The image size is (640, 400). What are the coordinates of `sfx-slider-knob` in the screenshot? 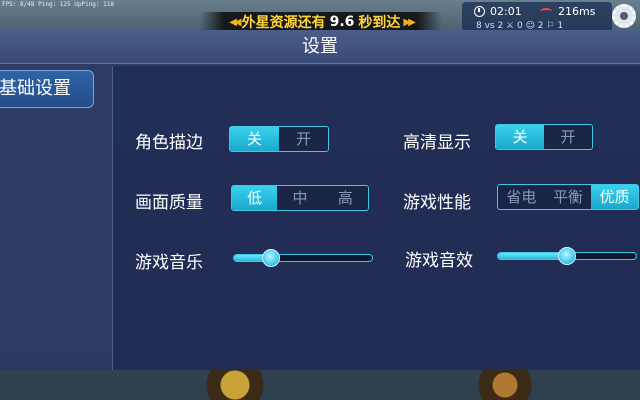 It's located at (567, 256).